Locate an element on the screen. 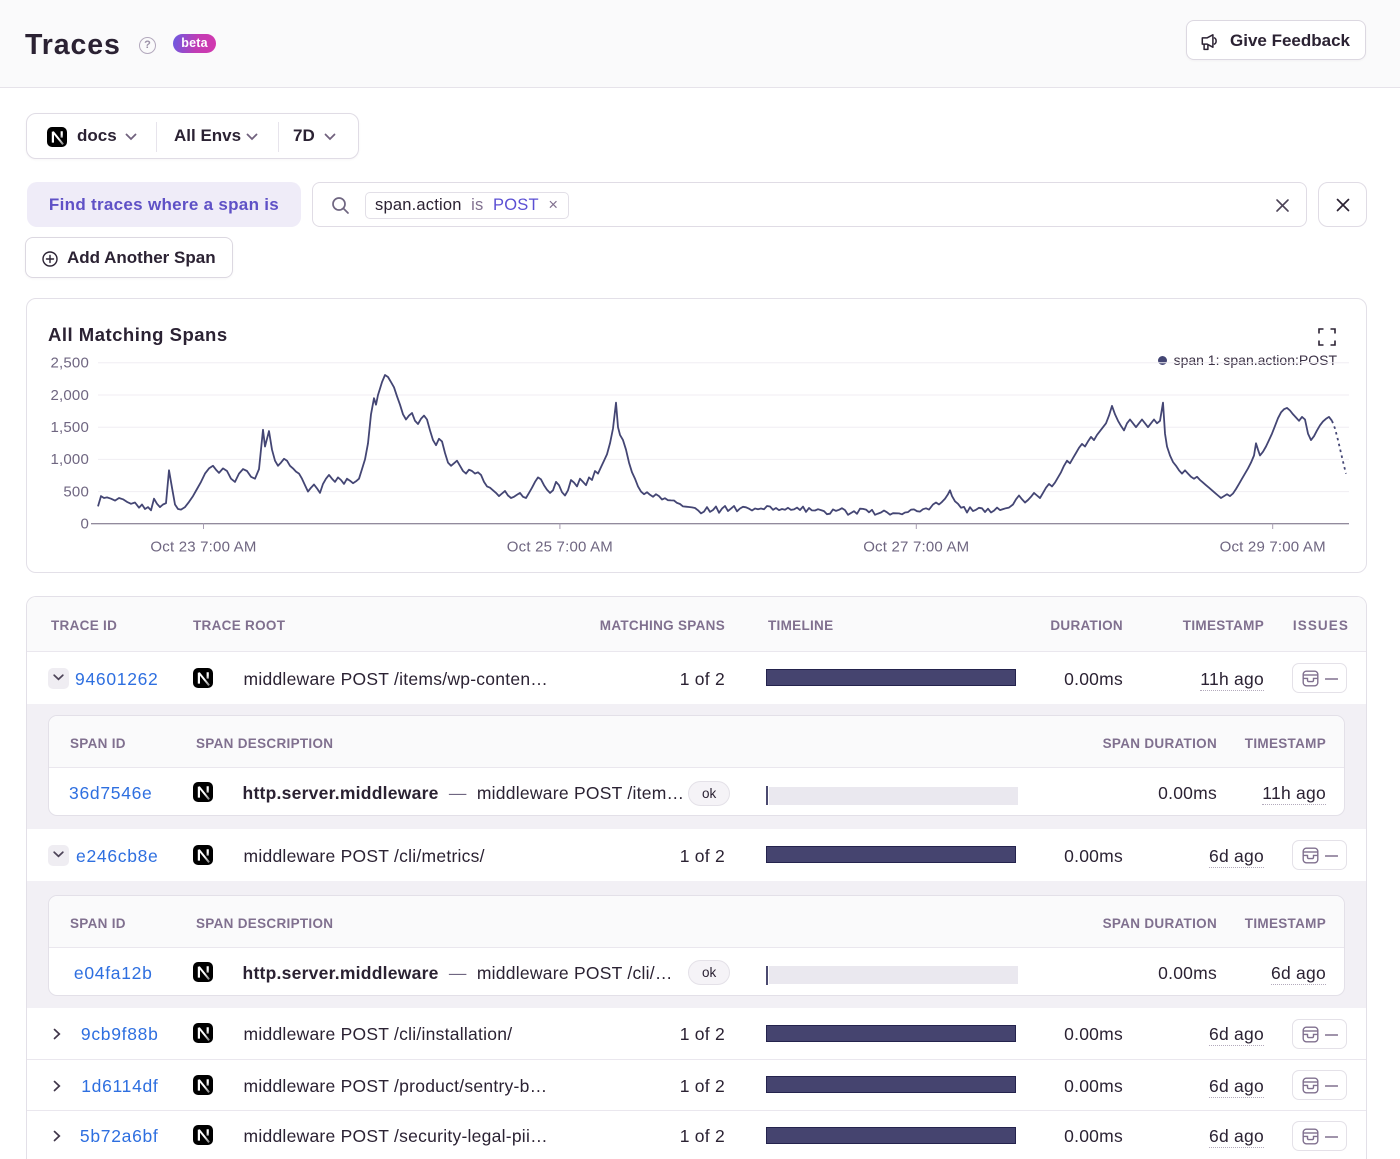  svg-text: 2,000 is located at coordinates (69, 395).